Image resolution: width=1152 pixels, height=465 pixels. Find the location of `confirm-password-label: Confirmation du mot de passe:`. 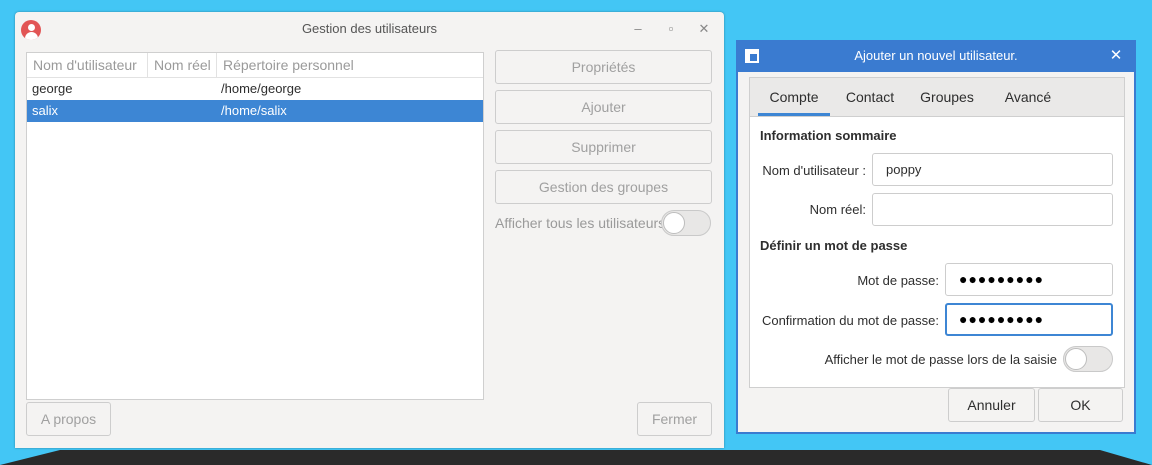

confirm-password-label: Confirmation du mot de passe: is located at coordinates (850, 320).